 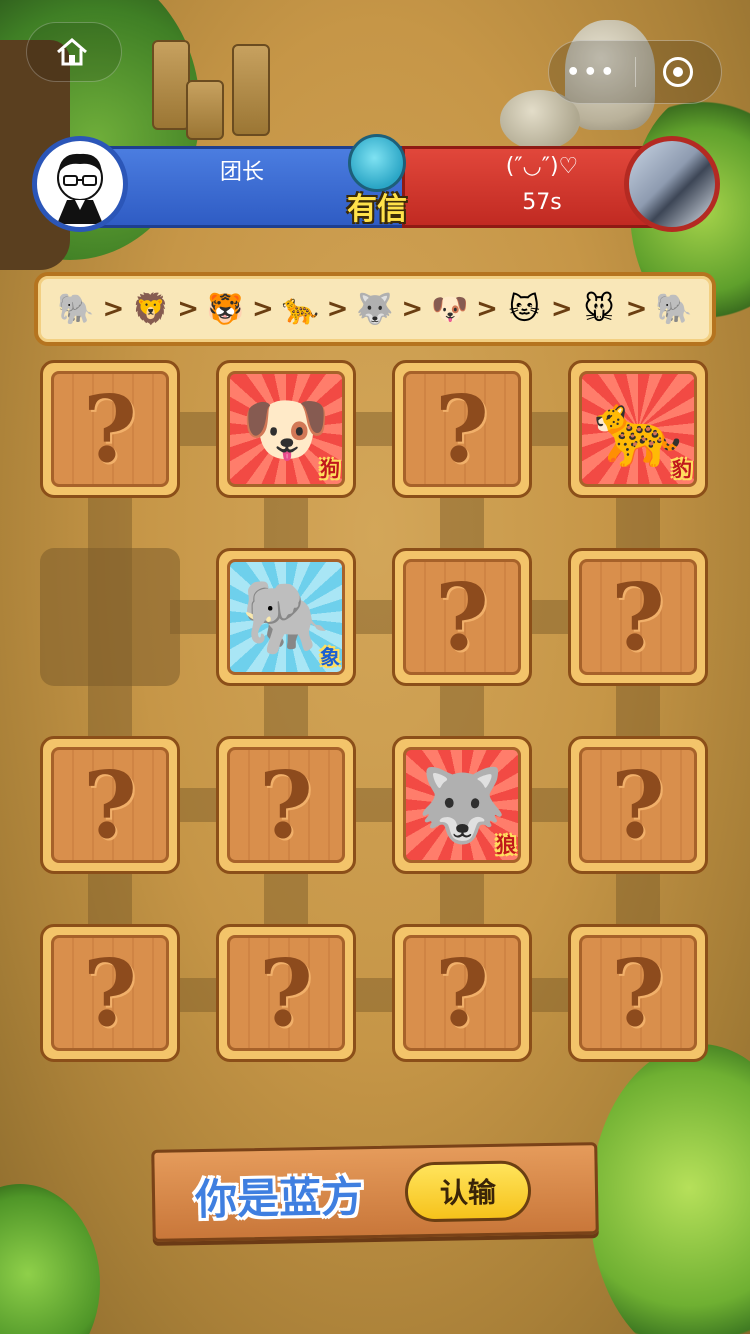 I want to click on turn-timer: 57s, so click(x=542, y=202).